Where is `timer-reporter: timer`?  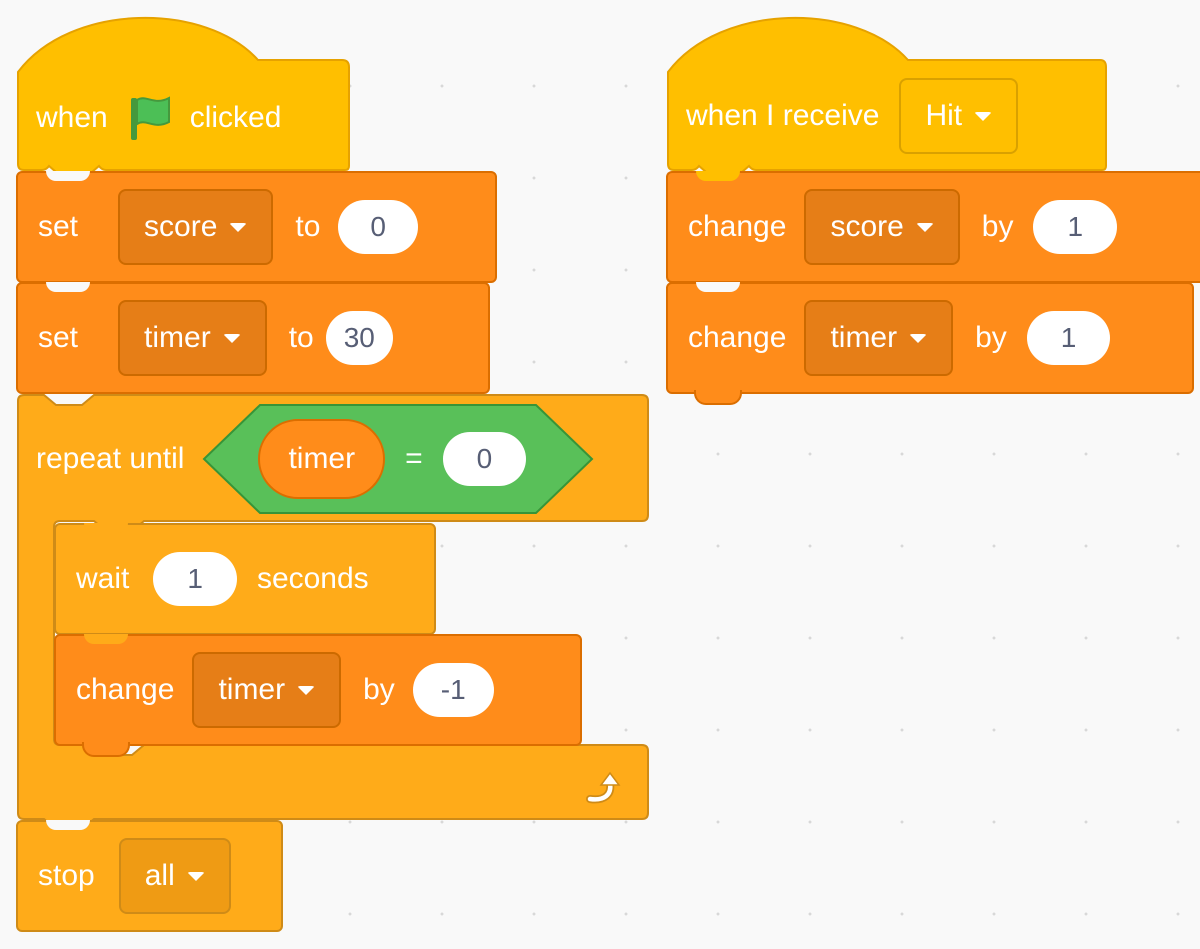 timer-reporter: timer is located at coordinates (322, 459).